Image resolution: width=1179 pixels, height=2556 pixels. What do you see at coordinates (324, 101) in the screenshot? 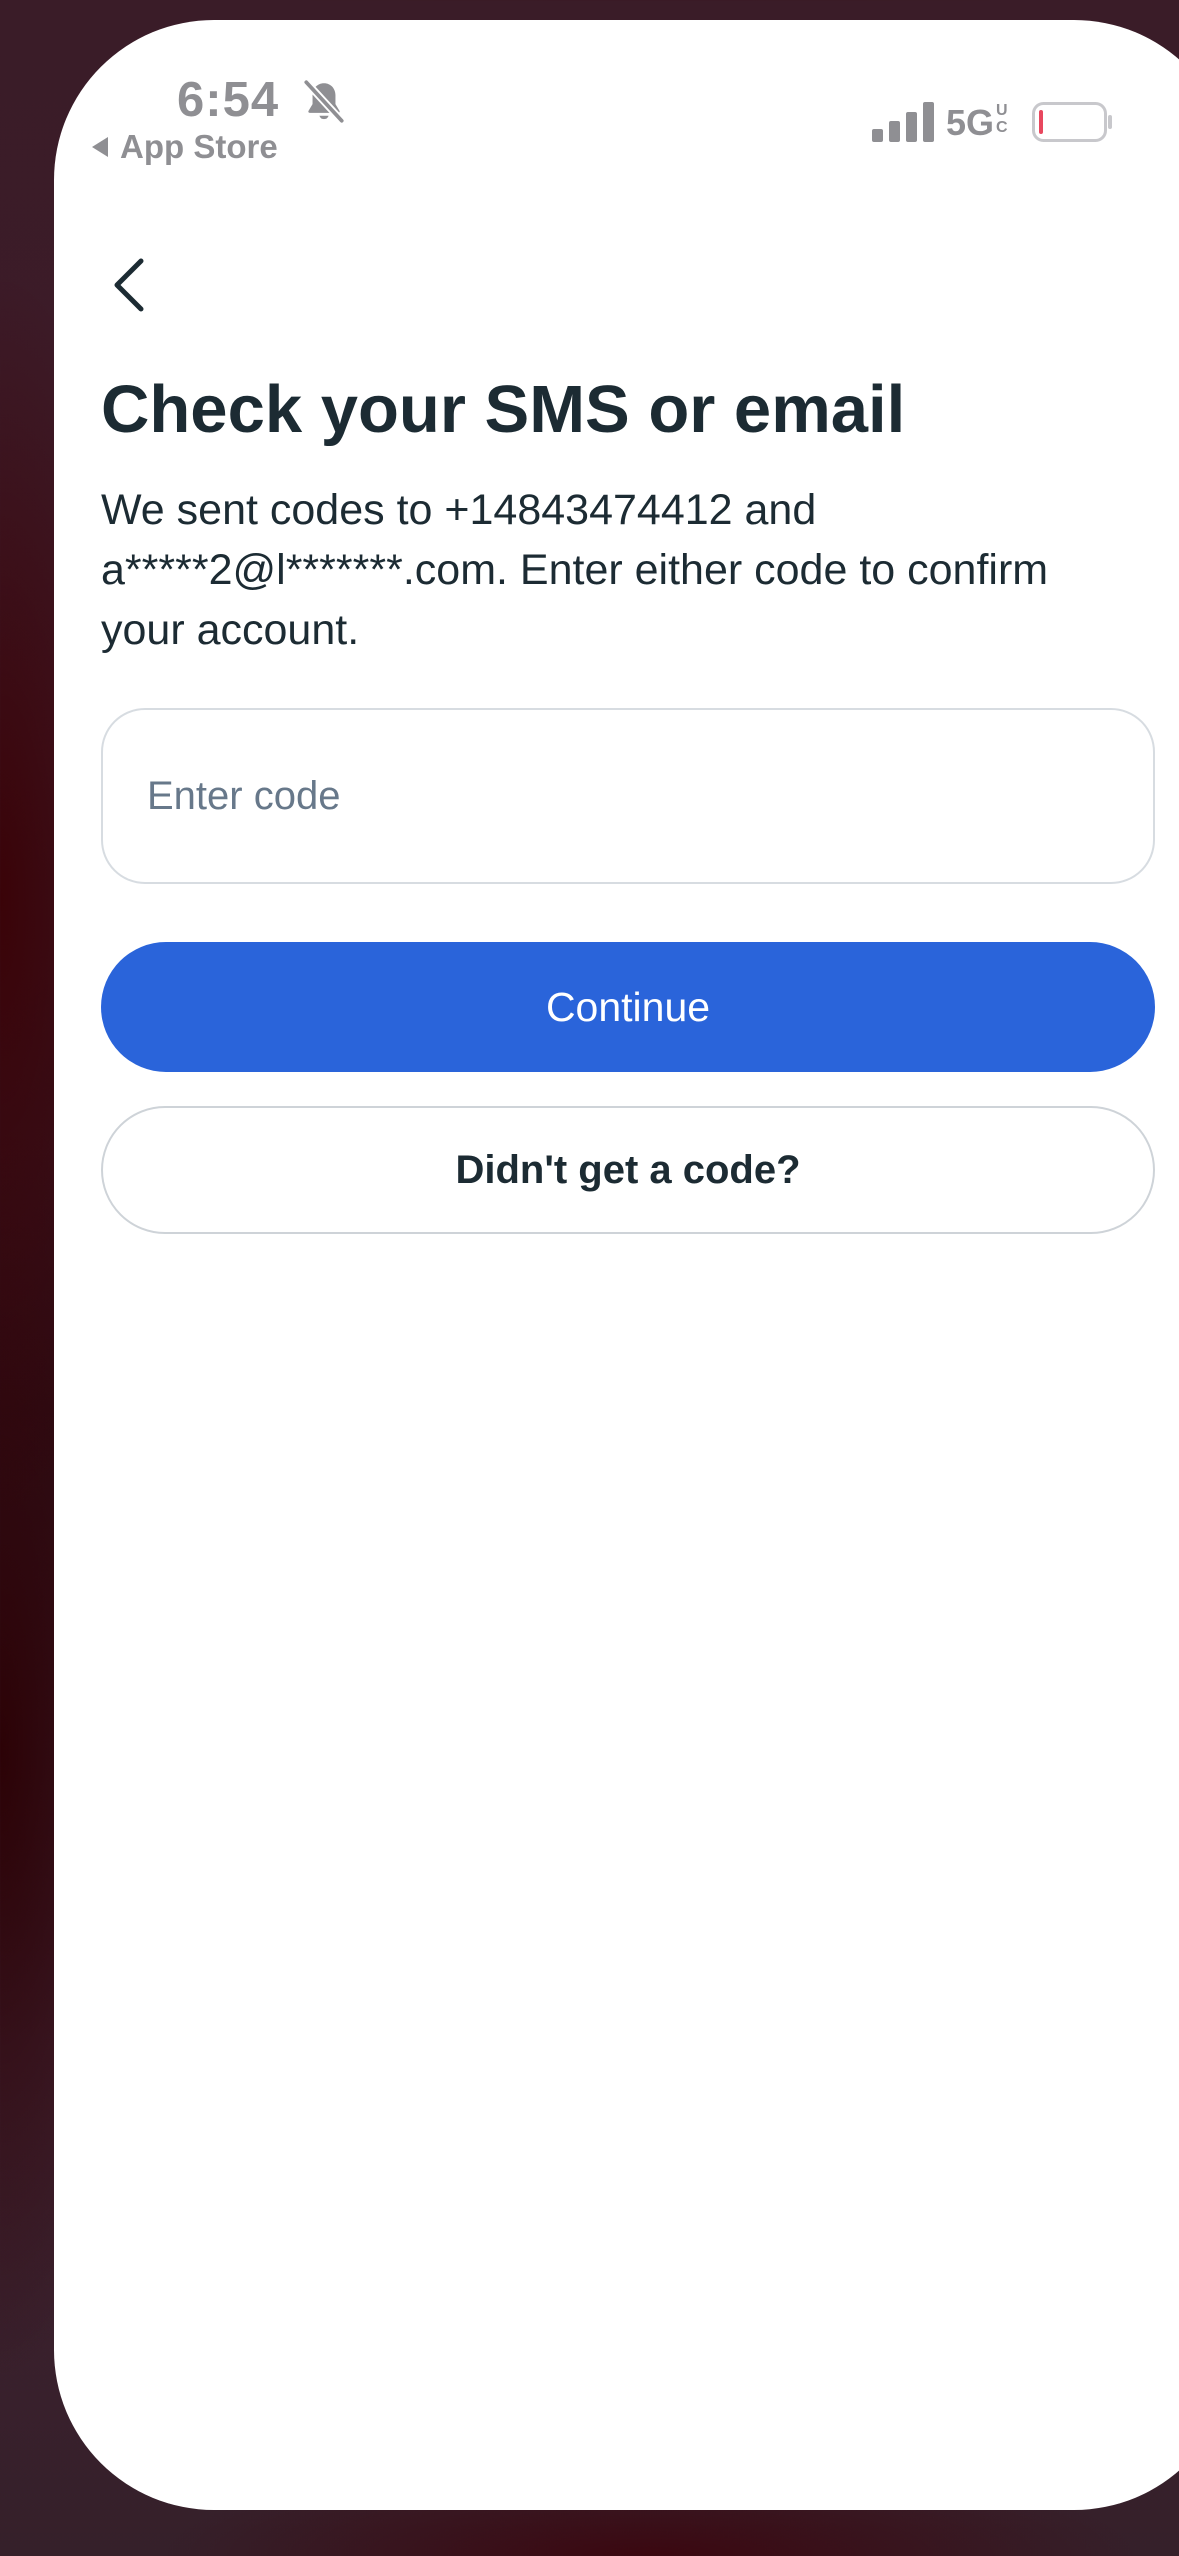
I see `bell-slash-icon` at bounding box center [324, 101].